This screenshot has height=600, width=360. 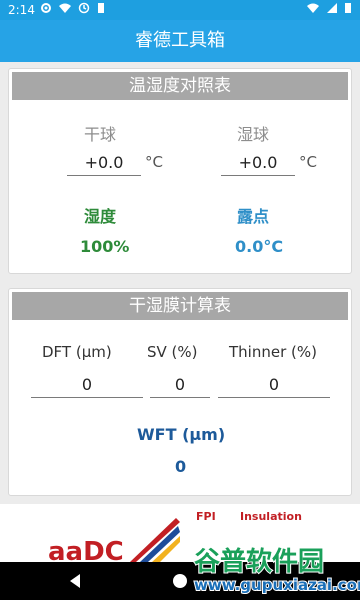 I want to click on logo-text-fpi: FPI, so click(x=206, y=516).